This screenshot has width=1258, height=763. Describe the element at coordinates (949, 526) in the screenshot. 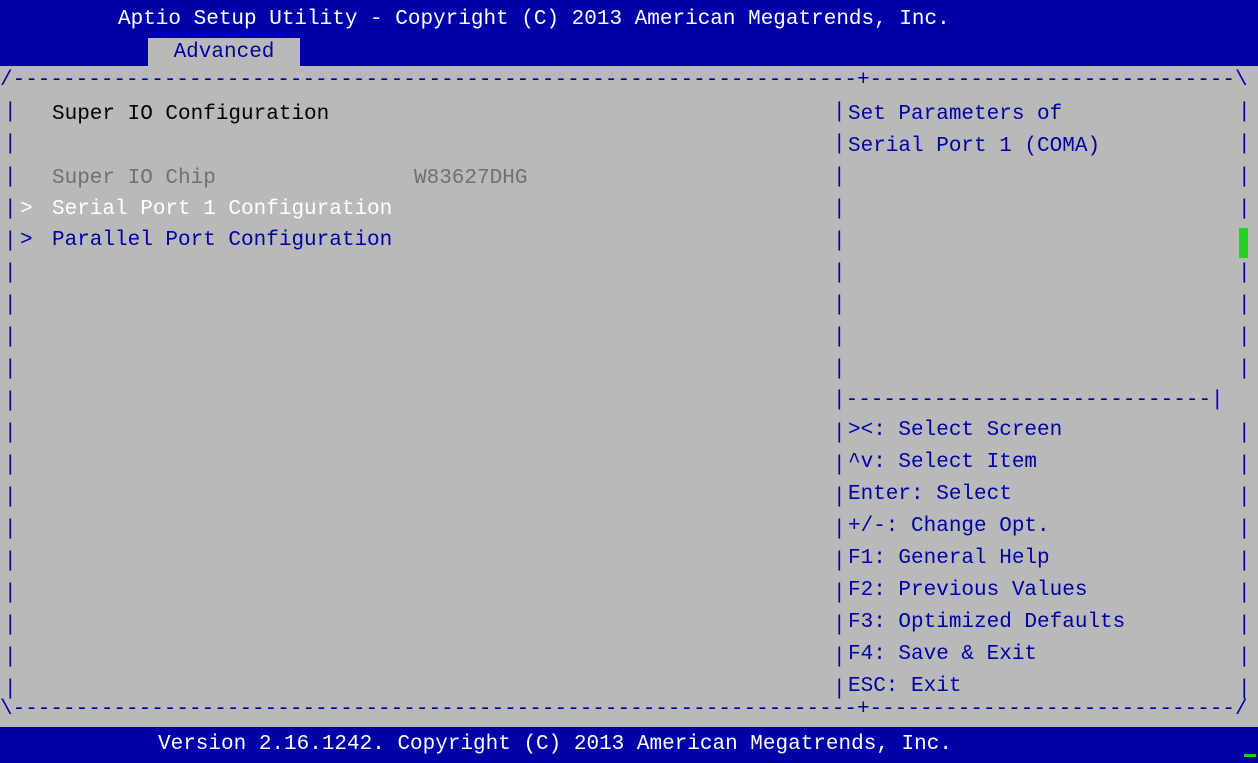

I see `key-help-change-opt: +/-: Change Opt.` at that location.